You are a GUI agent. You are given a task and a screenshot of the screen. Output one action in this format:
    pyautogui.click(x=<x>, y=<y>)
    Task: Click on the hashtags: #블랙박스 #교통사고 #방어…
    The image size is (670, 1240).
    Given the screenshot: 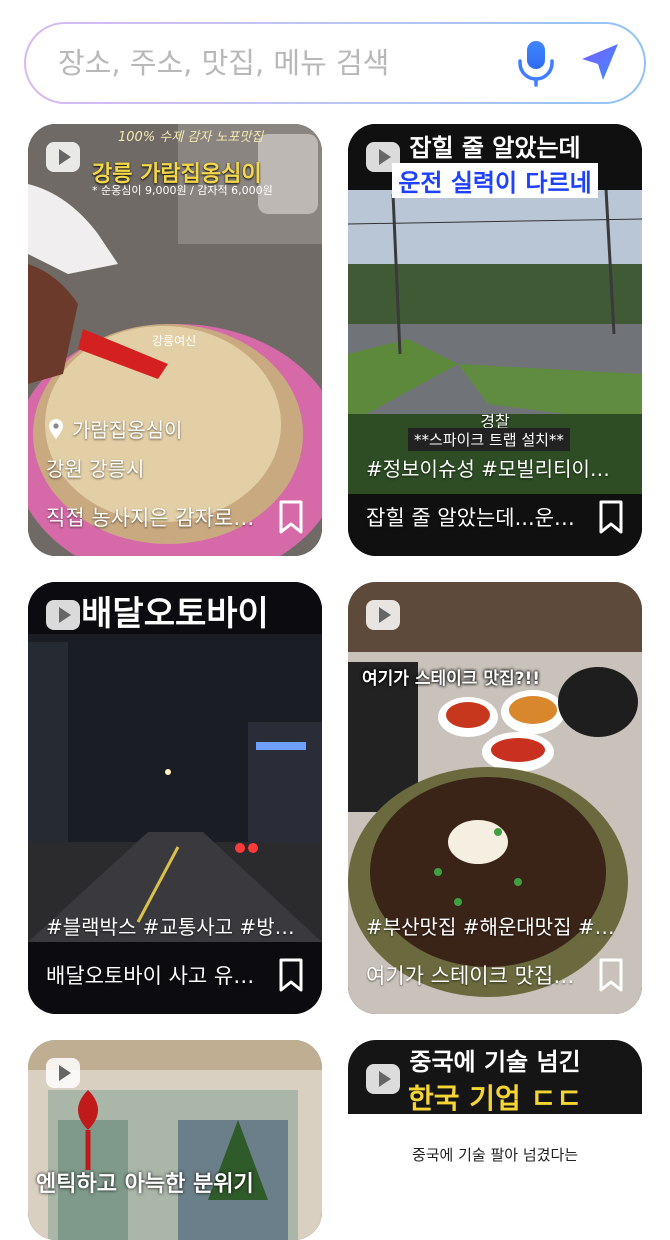 What is the action you would take?
    pyautogui.click(x=175, y=927)
    